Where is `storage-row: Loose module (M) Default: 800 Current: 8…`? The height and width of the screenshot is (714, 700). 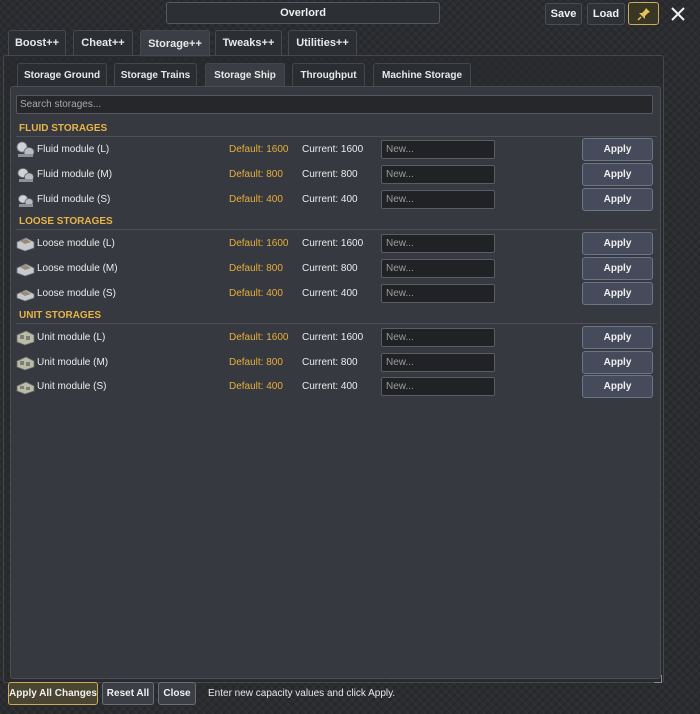 storage-row: Loose module (M) Default: 800 Current: 8… is located at coordinates (336, 268).